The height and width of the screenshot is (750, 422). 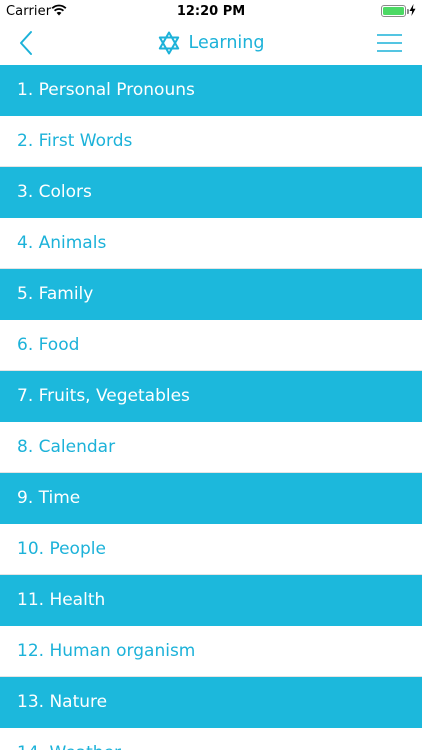 I want to click on list-item-label: 5. Family, so click(x=55, y=294).